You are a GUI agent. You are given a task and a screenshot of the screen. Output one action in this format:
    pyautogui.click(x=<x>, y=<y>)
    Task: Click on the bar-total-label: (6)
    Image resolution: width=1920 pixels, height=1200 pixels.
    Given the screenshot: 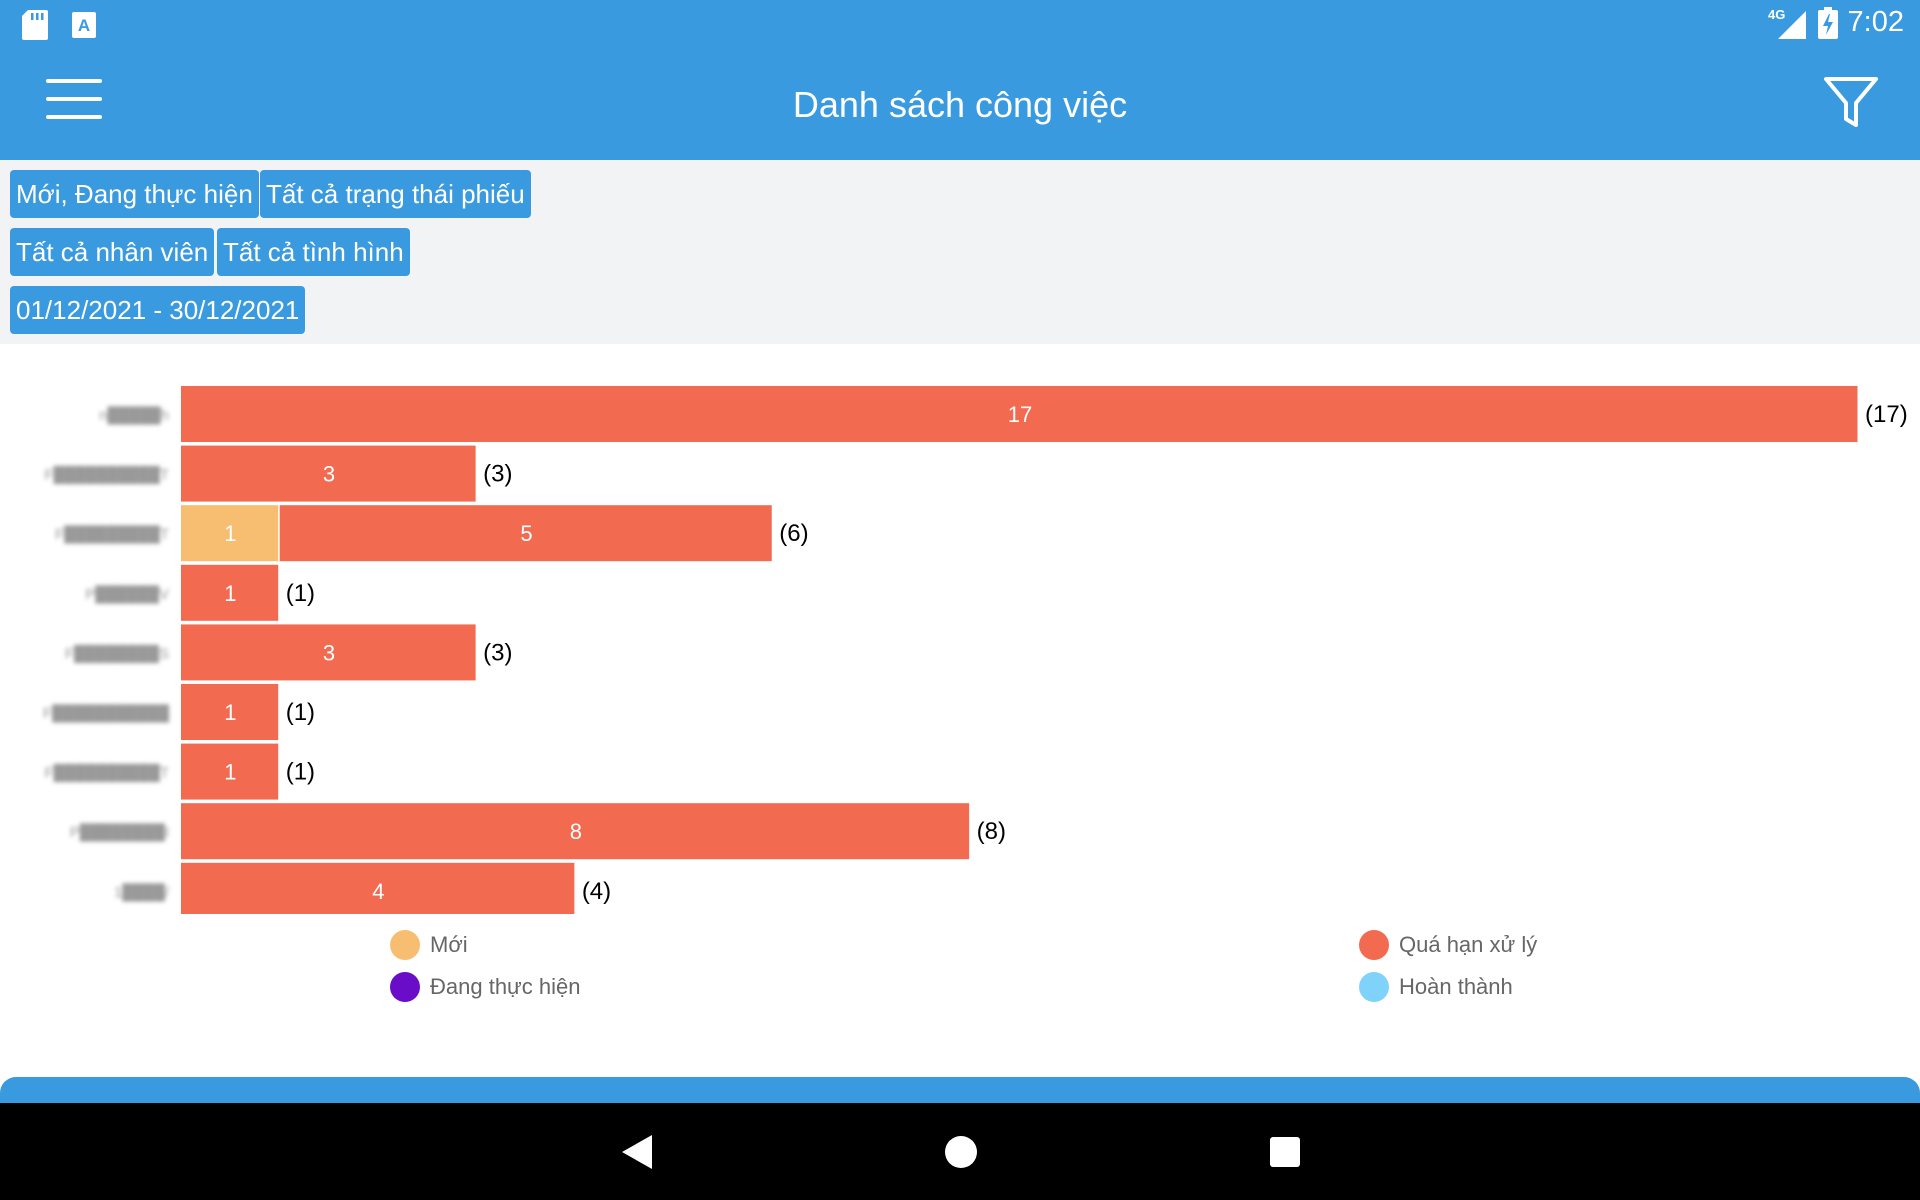 What is the action you would take?
    pyautogui.click(x=793, y=533)
    